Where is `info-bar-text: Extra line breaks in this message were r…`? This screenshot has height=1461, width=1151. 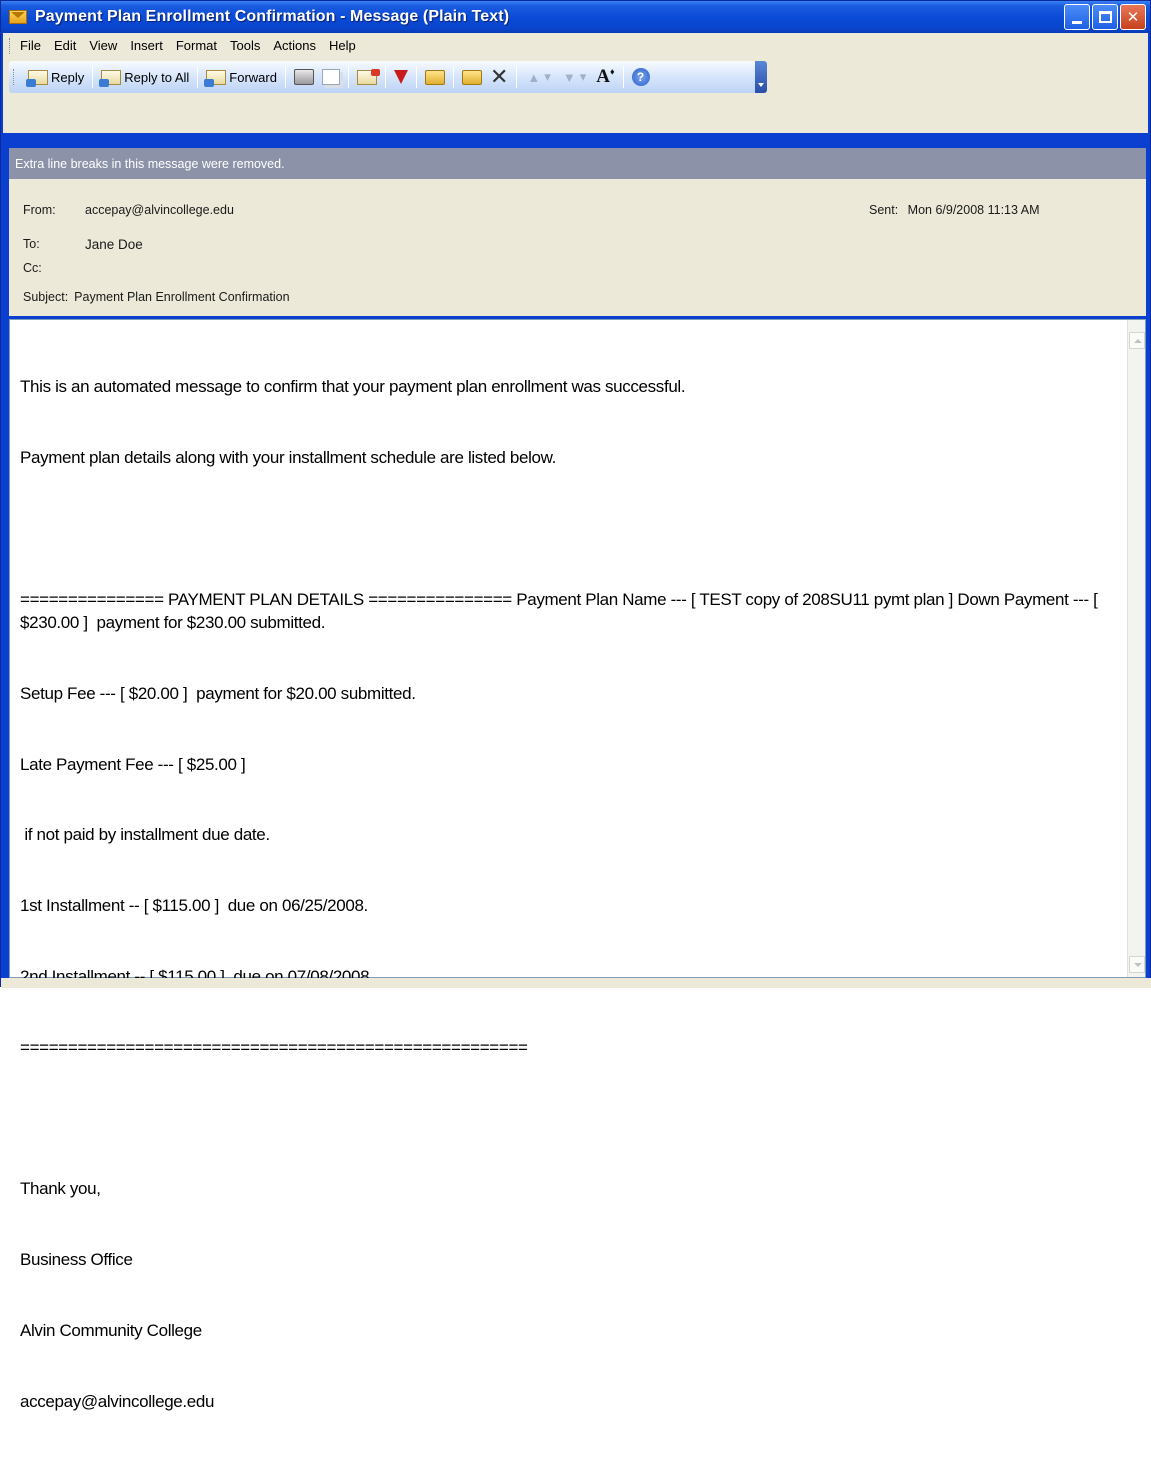
info-bar-text: Extra line breaks in this message were r… is located at coordinates (150, 163).